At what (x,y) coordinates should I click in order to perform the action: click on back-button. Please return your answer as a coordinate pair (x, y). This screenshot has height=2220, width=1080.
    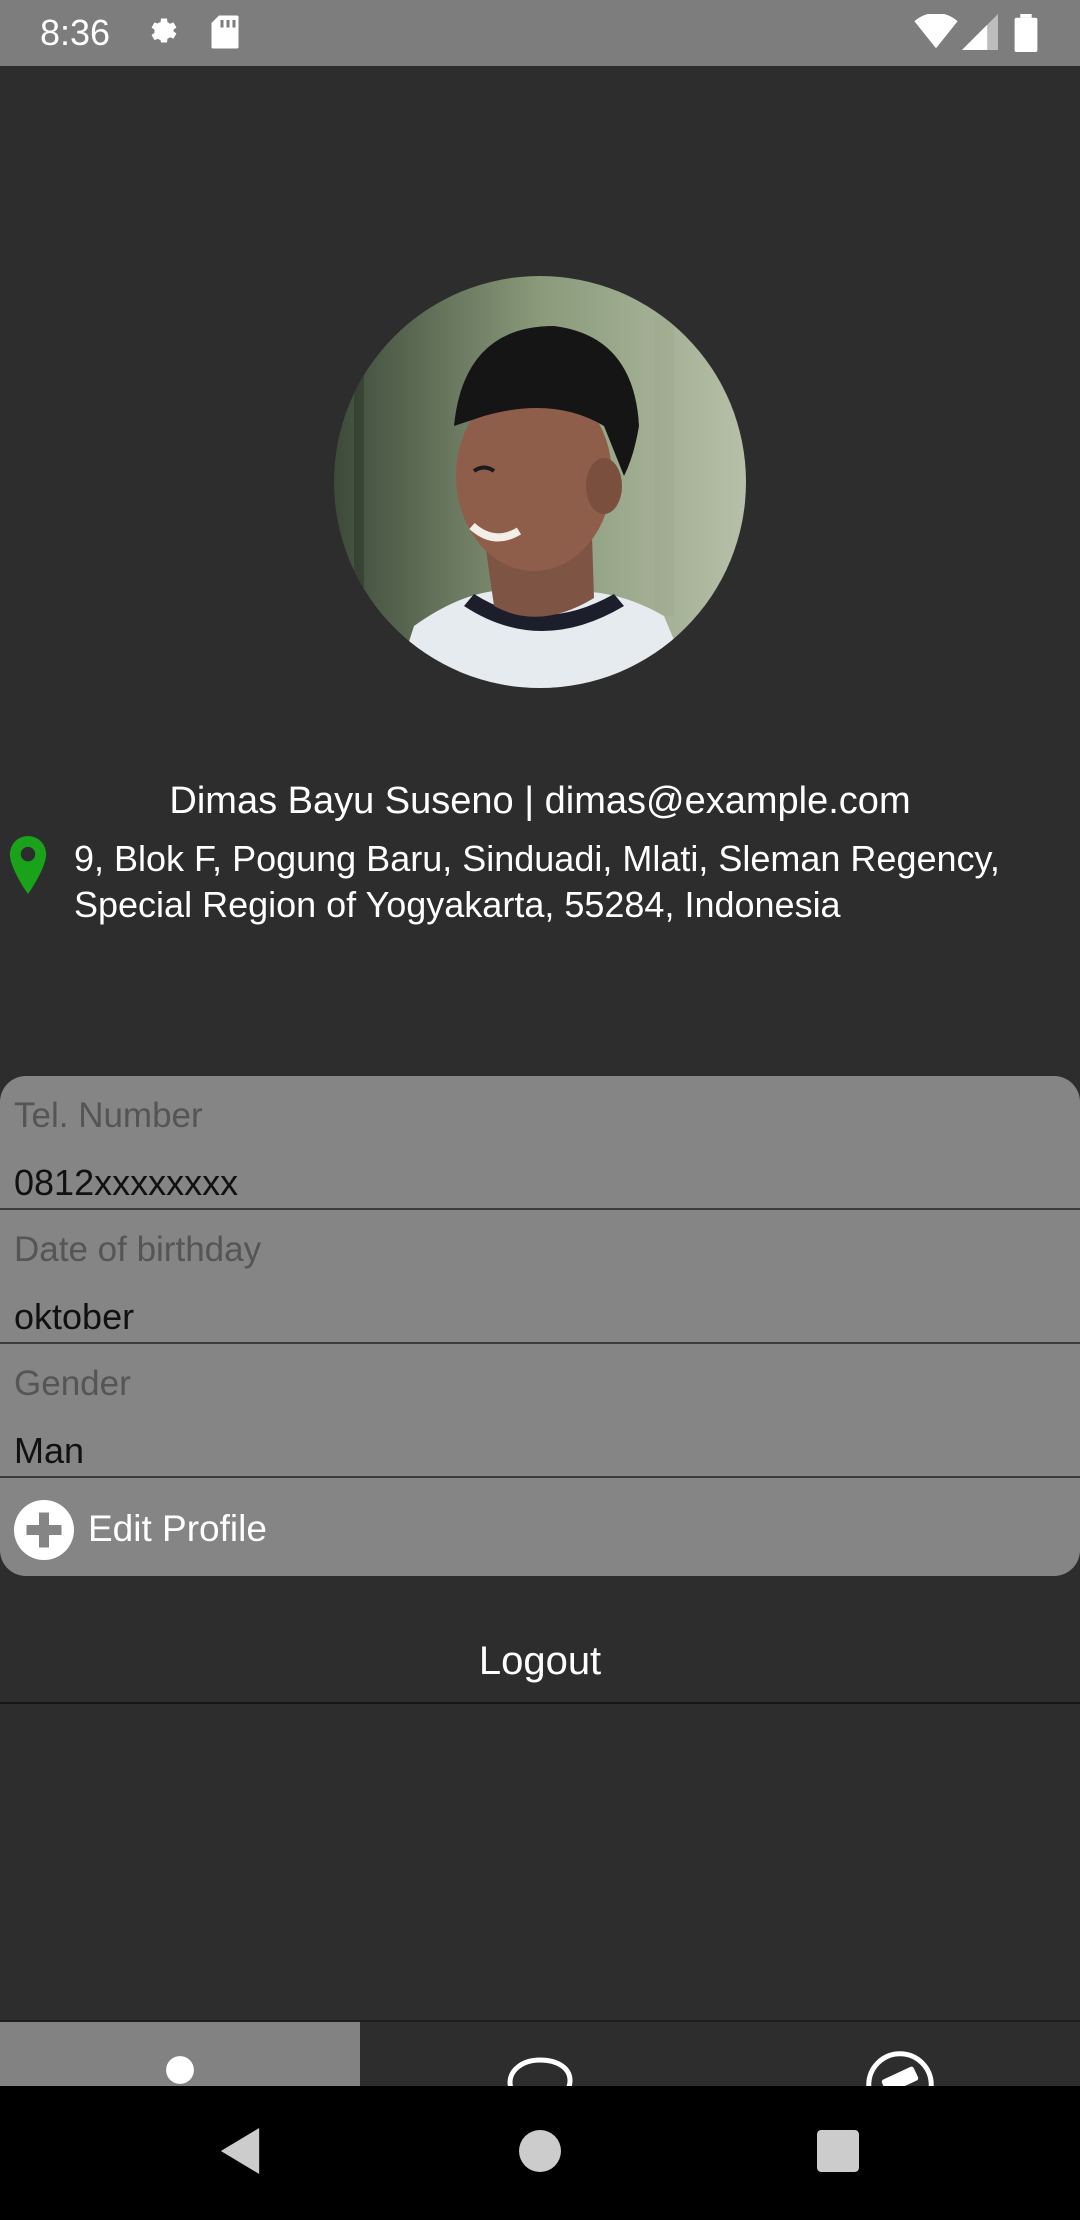
    Looking at the image, I should click on (240, 2153).